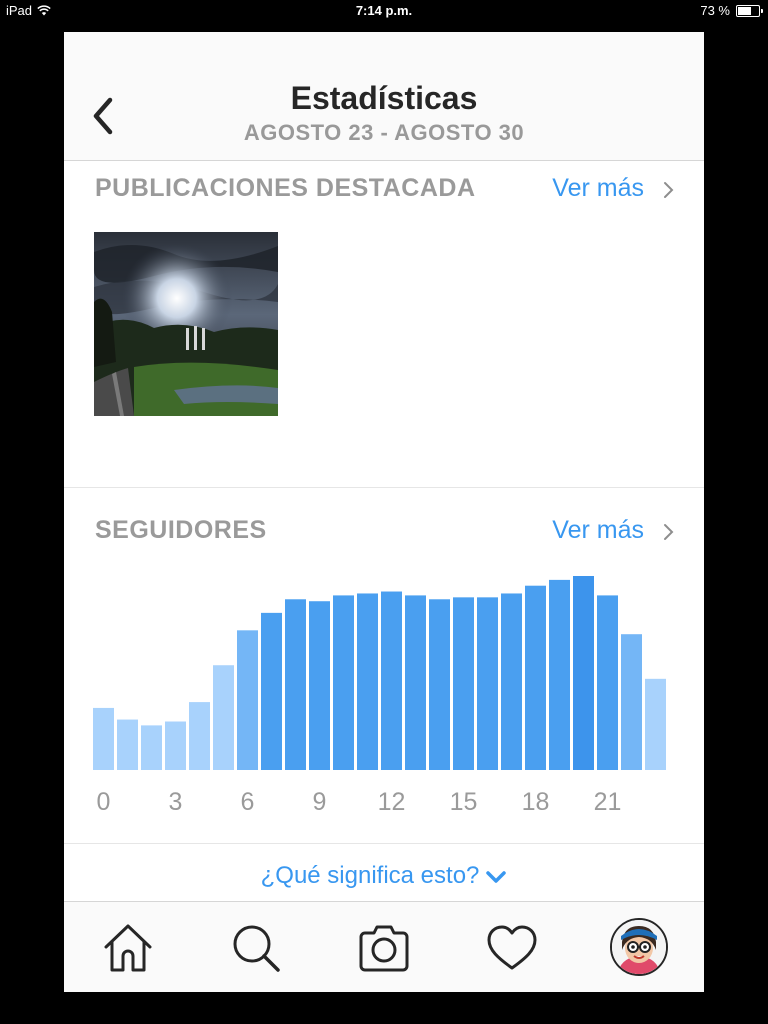 This screenshot has width=768, height=1024. Describe the element at coordinates (731, 10) in the screenshot. I see `status-right: 73 %` at that location.